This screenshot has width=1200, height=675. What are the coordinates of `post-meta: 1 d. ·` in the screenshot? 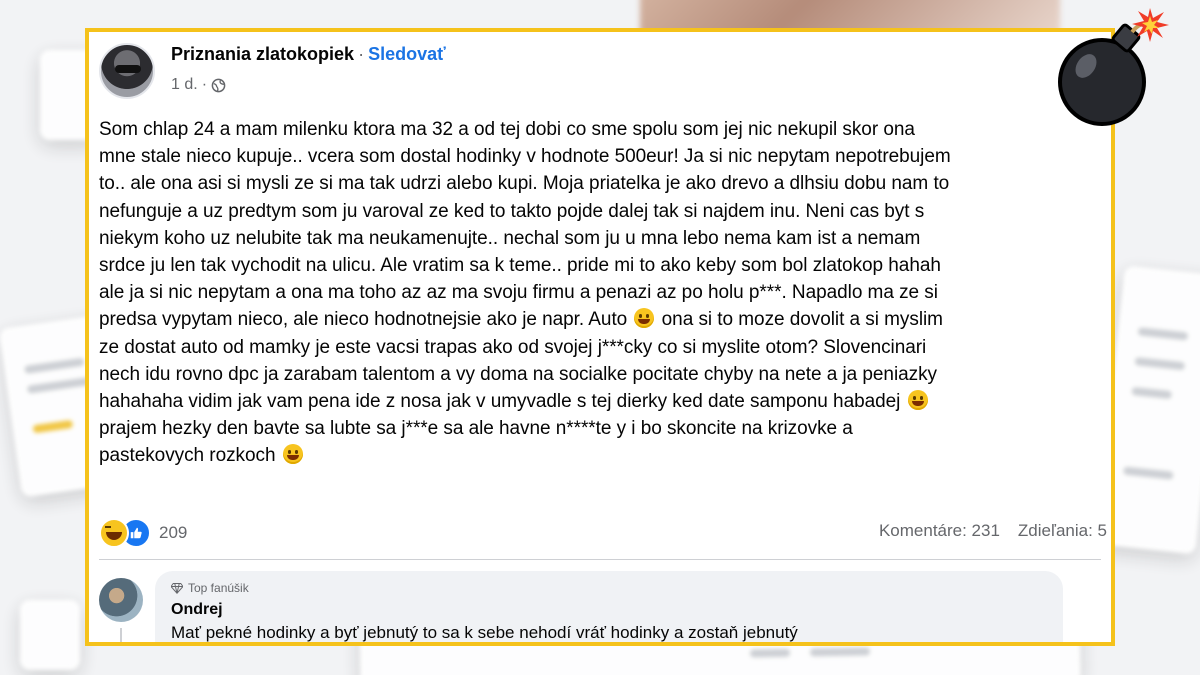 It's located at (198, 85).